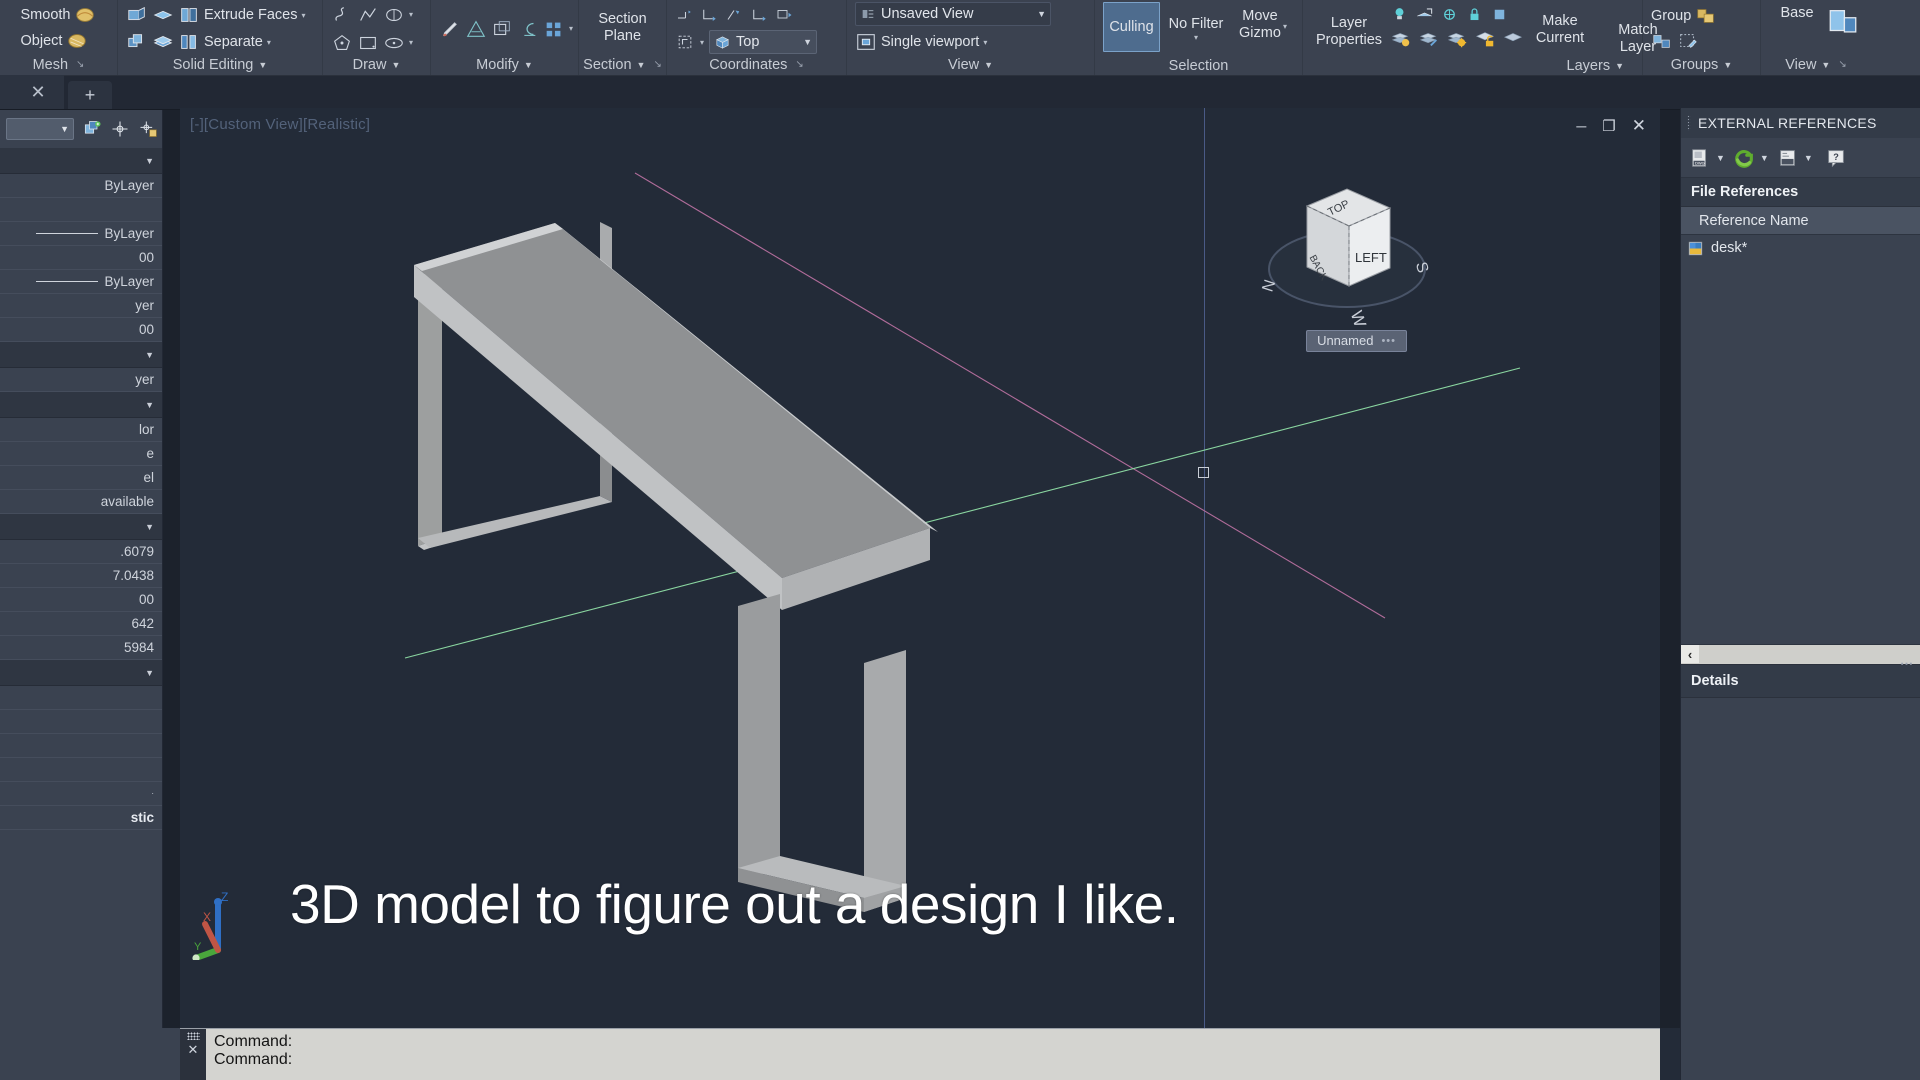 Image resolution: width=1920 pixels, height=1080 pixels. I want to click on group-button: Group, so click(1684, 16).